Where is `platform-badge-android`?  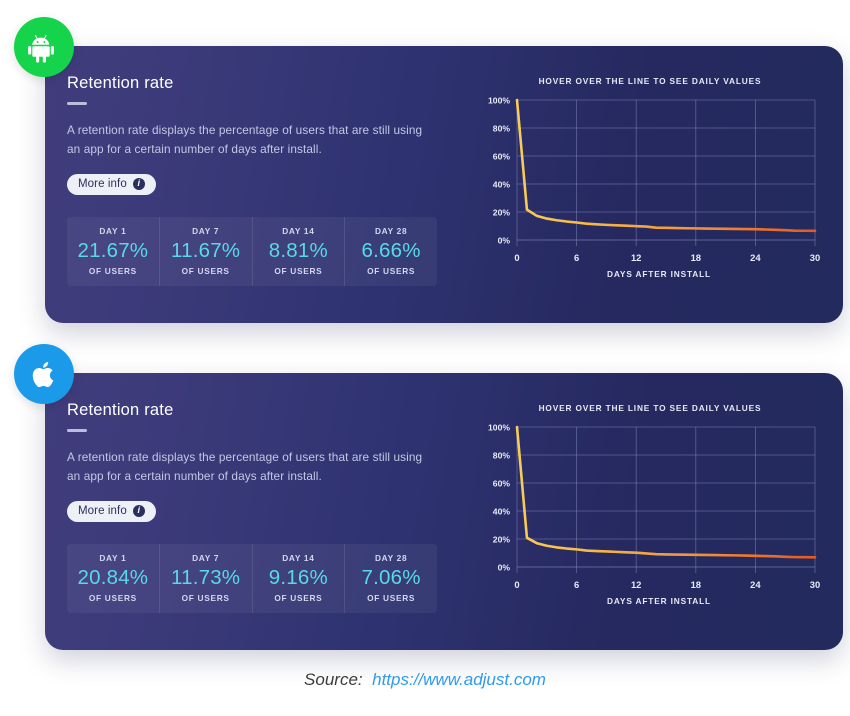 platform-badge-android is located at coordinates (44, 47).